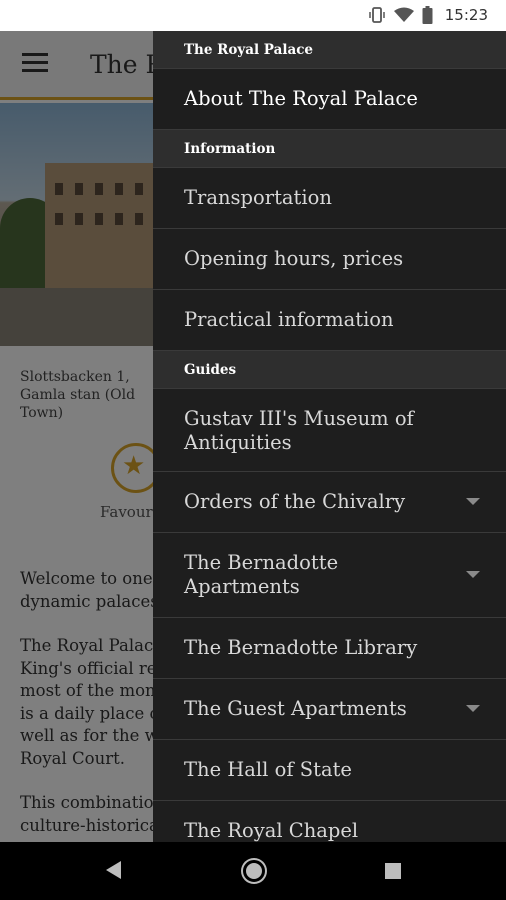 Image resolution: width=506 pixels, height=900 pixels. I want to click on drawer-item-hall-of-state: The Hall of State, so click(329, 770).